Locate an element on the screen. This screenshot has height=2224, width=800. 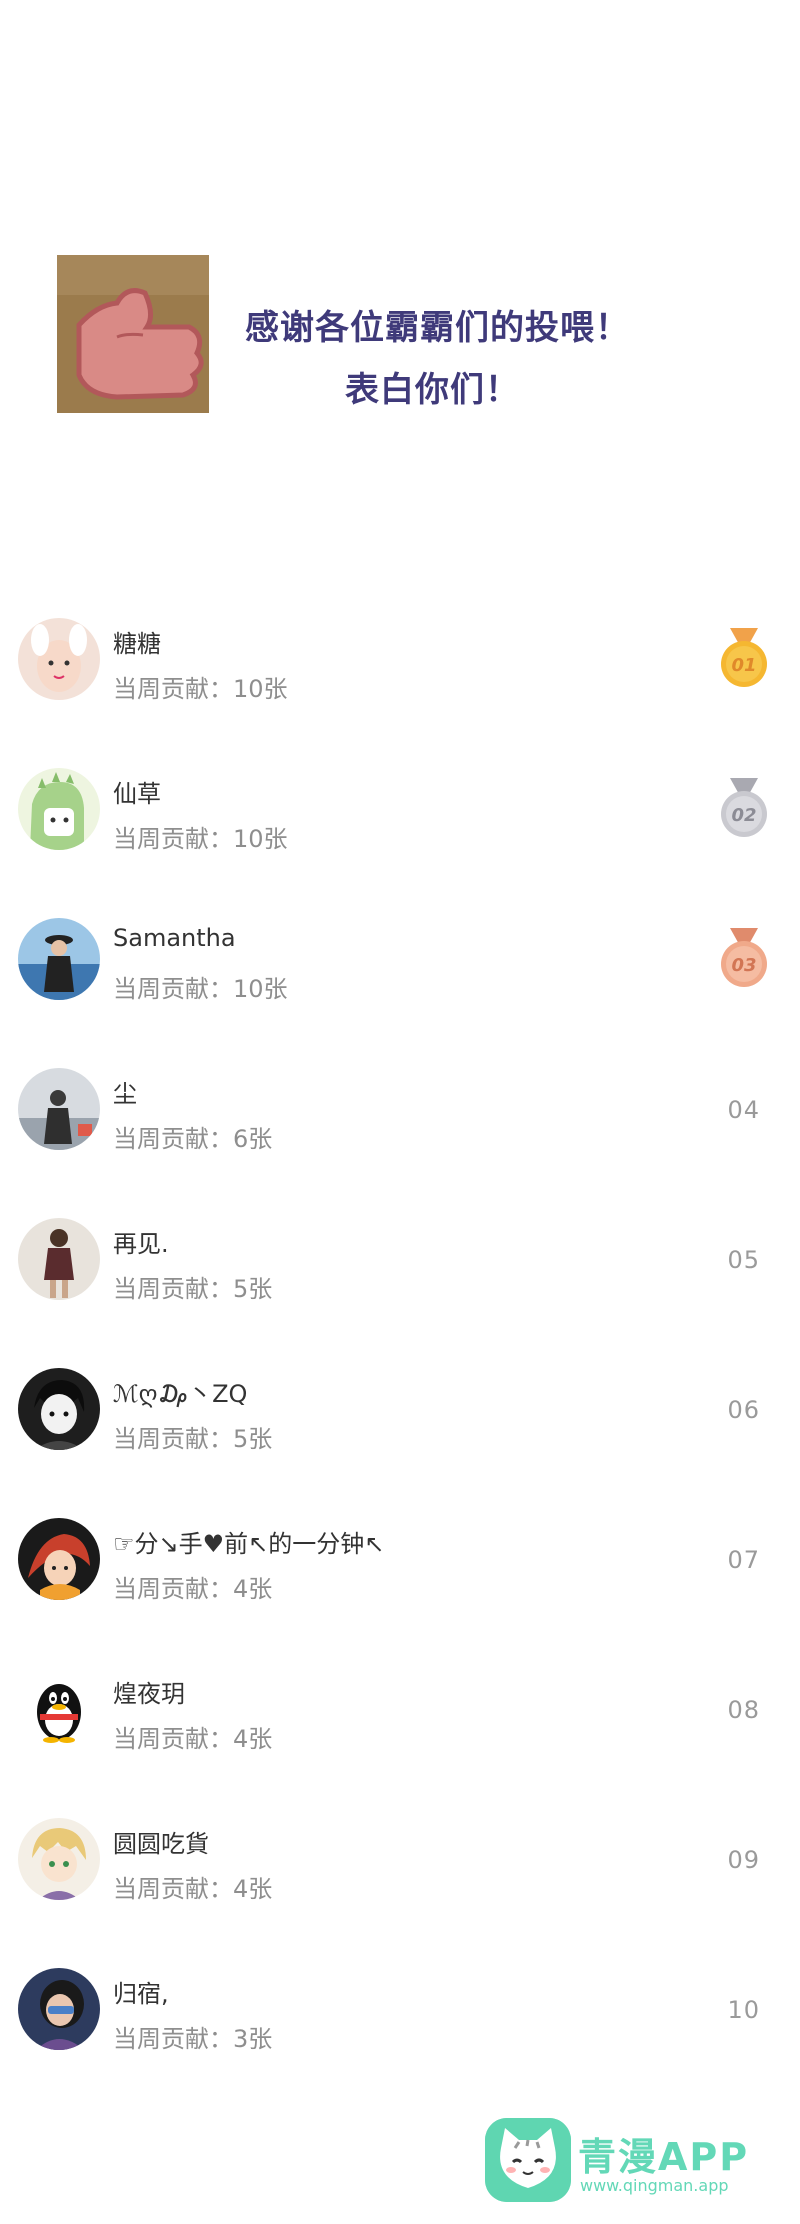
user-name: 归宿, is located at coordinates (141, 1994).